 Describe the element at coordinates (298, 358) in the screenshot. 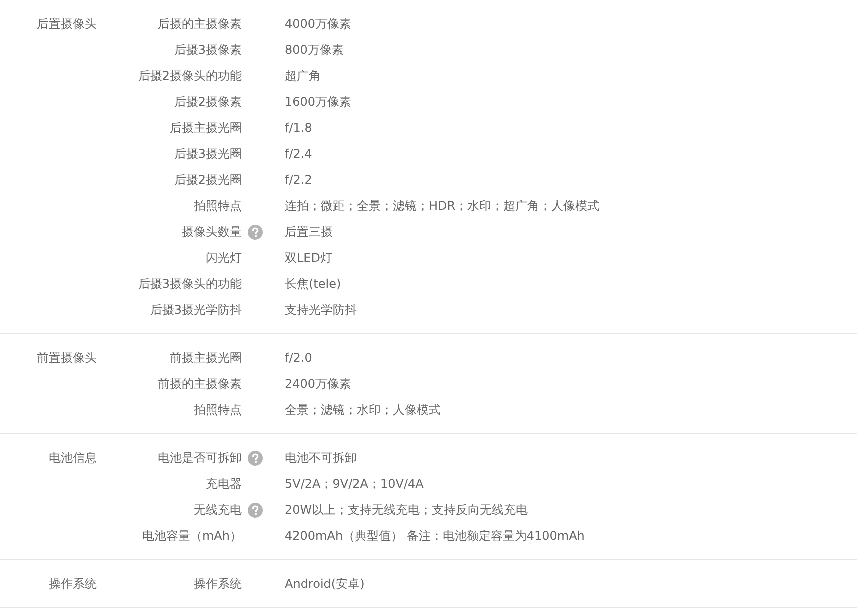

I see `param-value: f/2.0` at that location.